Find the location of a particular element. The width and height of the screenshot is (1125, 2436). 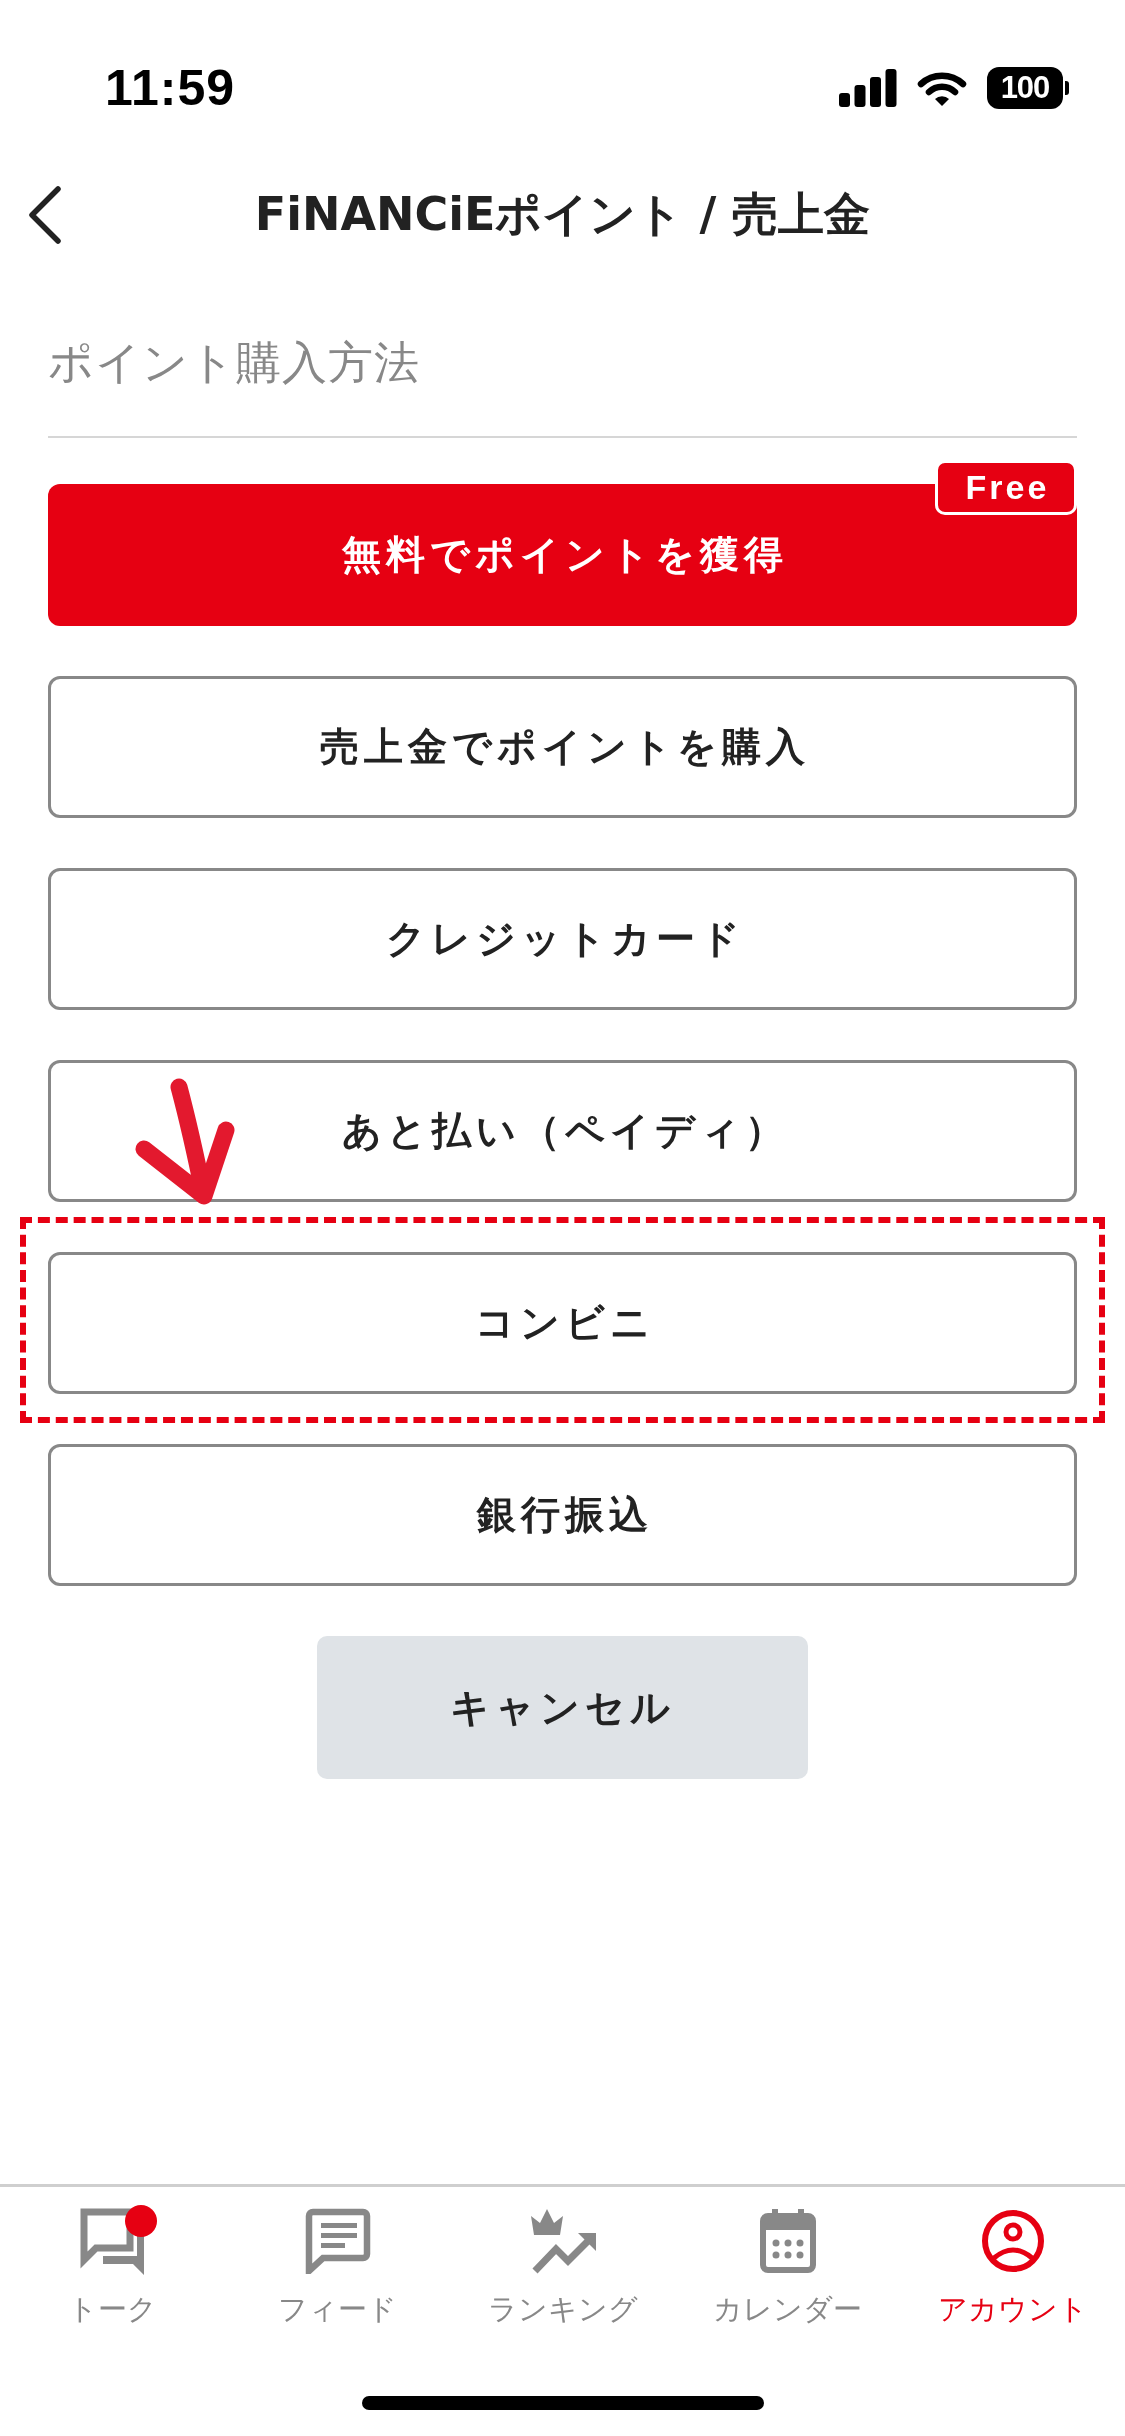

cancel-button: キャンセル is located at coordinates (562, 1707).